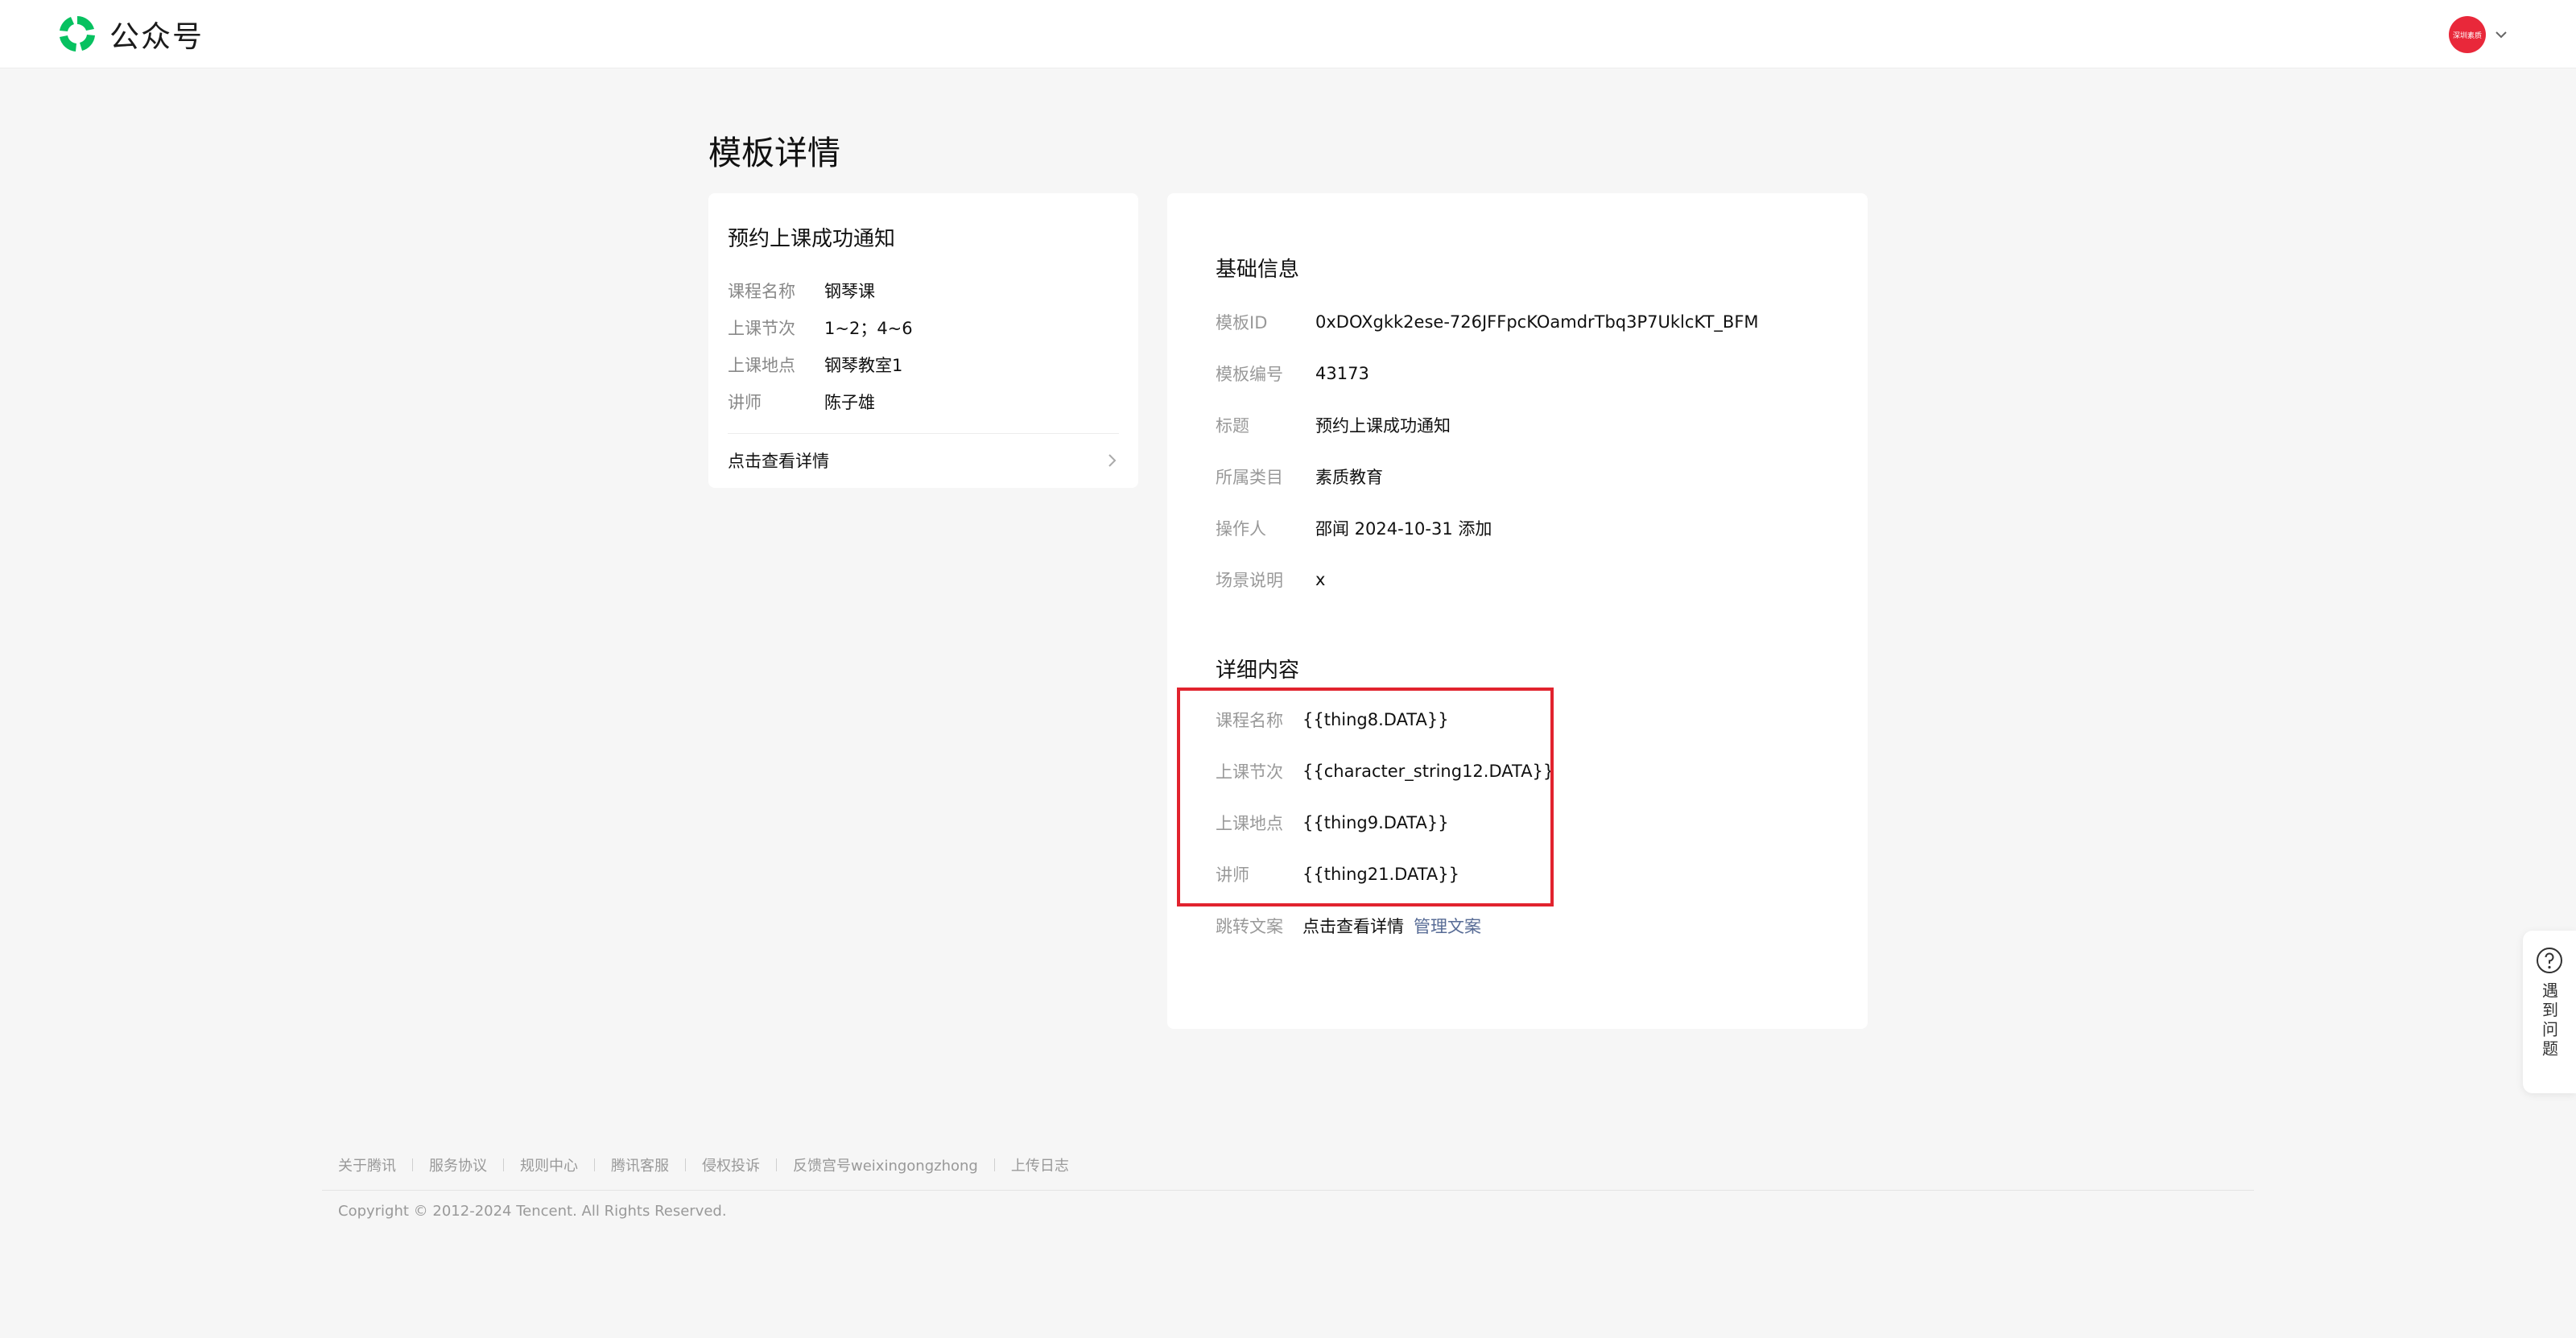 This screenshot has height=1338, width=2576. I want to click on avatar-text: 深圳素质, so click(2467, 35).